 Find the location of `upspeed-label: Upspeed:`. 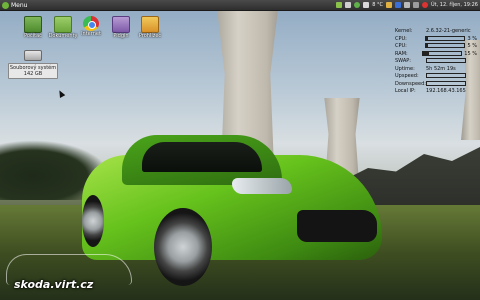

upspeed-label: Upspeed: is located at coordinates (407, 76).